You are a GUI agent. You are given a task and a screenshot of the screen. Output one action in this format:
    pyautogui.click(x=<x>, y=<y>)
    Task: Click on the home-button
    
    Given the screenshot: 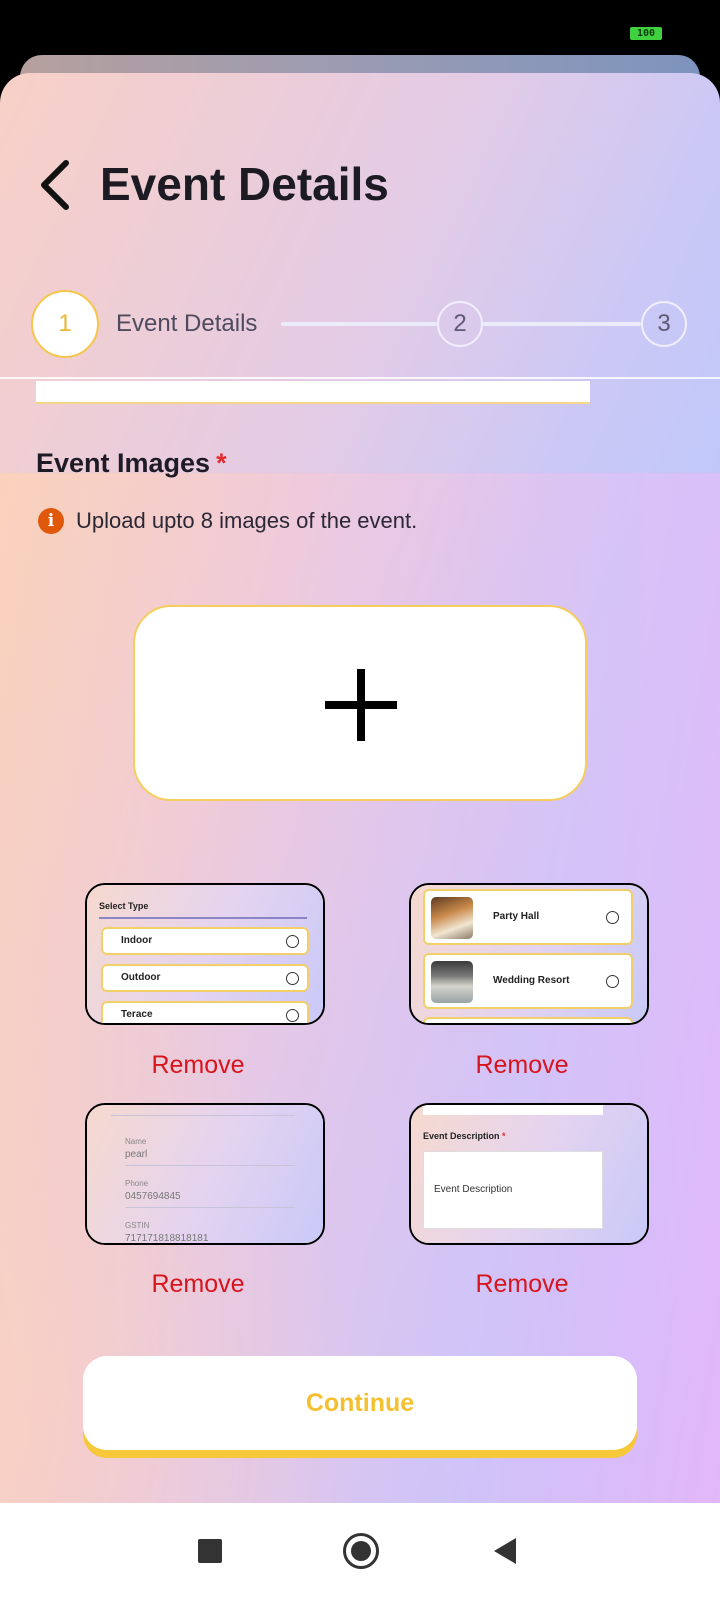 What is the action you would take?
    pyautogui.click(x=361, y=1551)
    